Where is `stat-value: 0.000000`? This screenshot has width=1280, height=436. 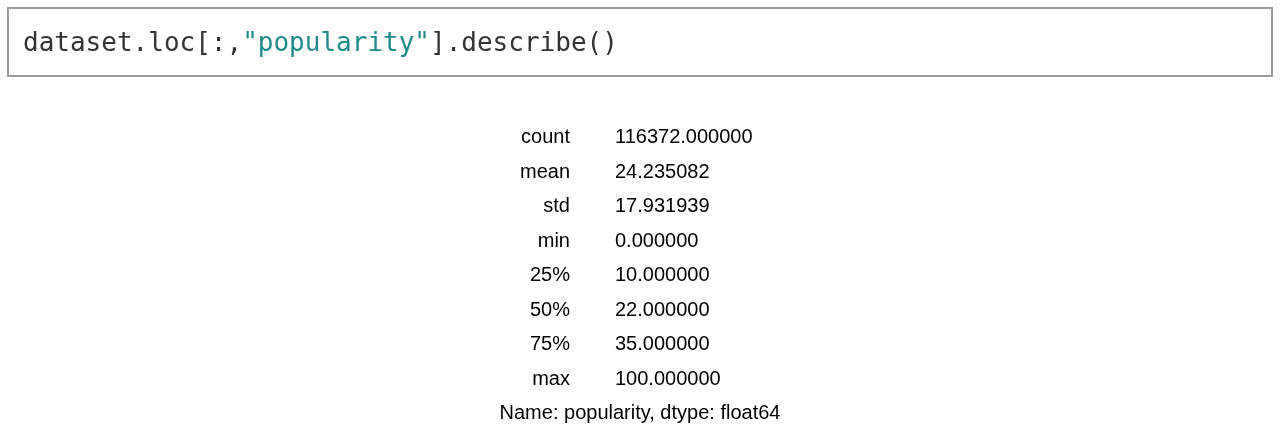
stat-value: 0.000000 is located at coordinates (657, 240).